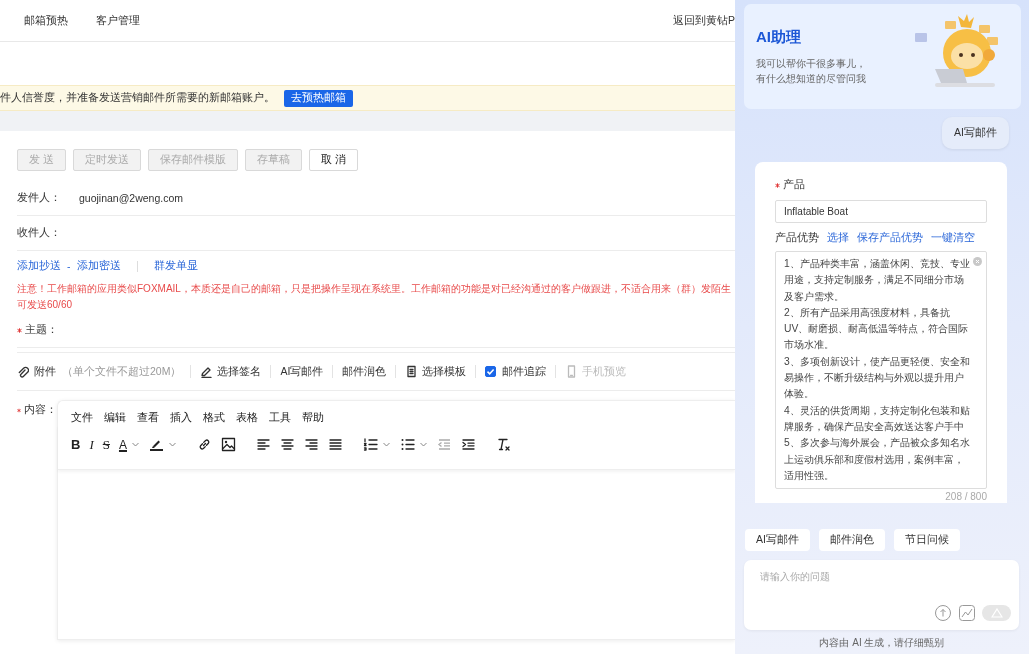 The width and height of the screenshot is (1029, 654). Describe the element at coordinates (204, 444) in the screenshot. I see `link-icon` at that location.